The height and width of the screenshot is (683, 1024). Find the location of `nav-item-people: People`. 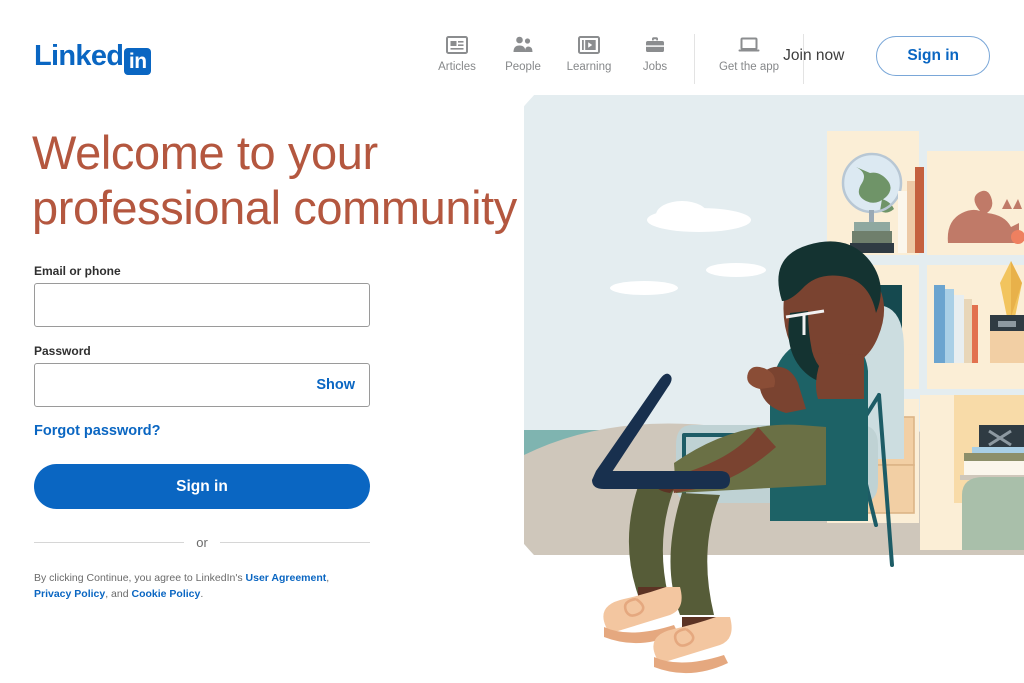

nav-item-people: People is located at coordinates (523, 53).